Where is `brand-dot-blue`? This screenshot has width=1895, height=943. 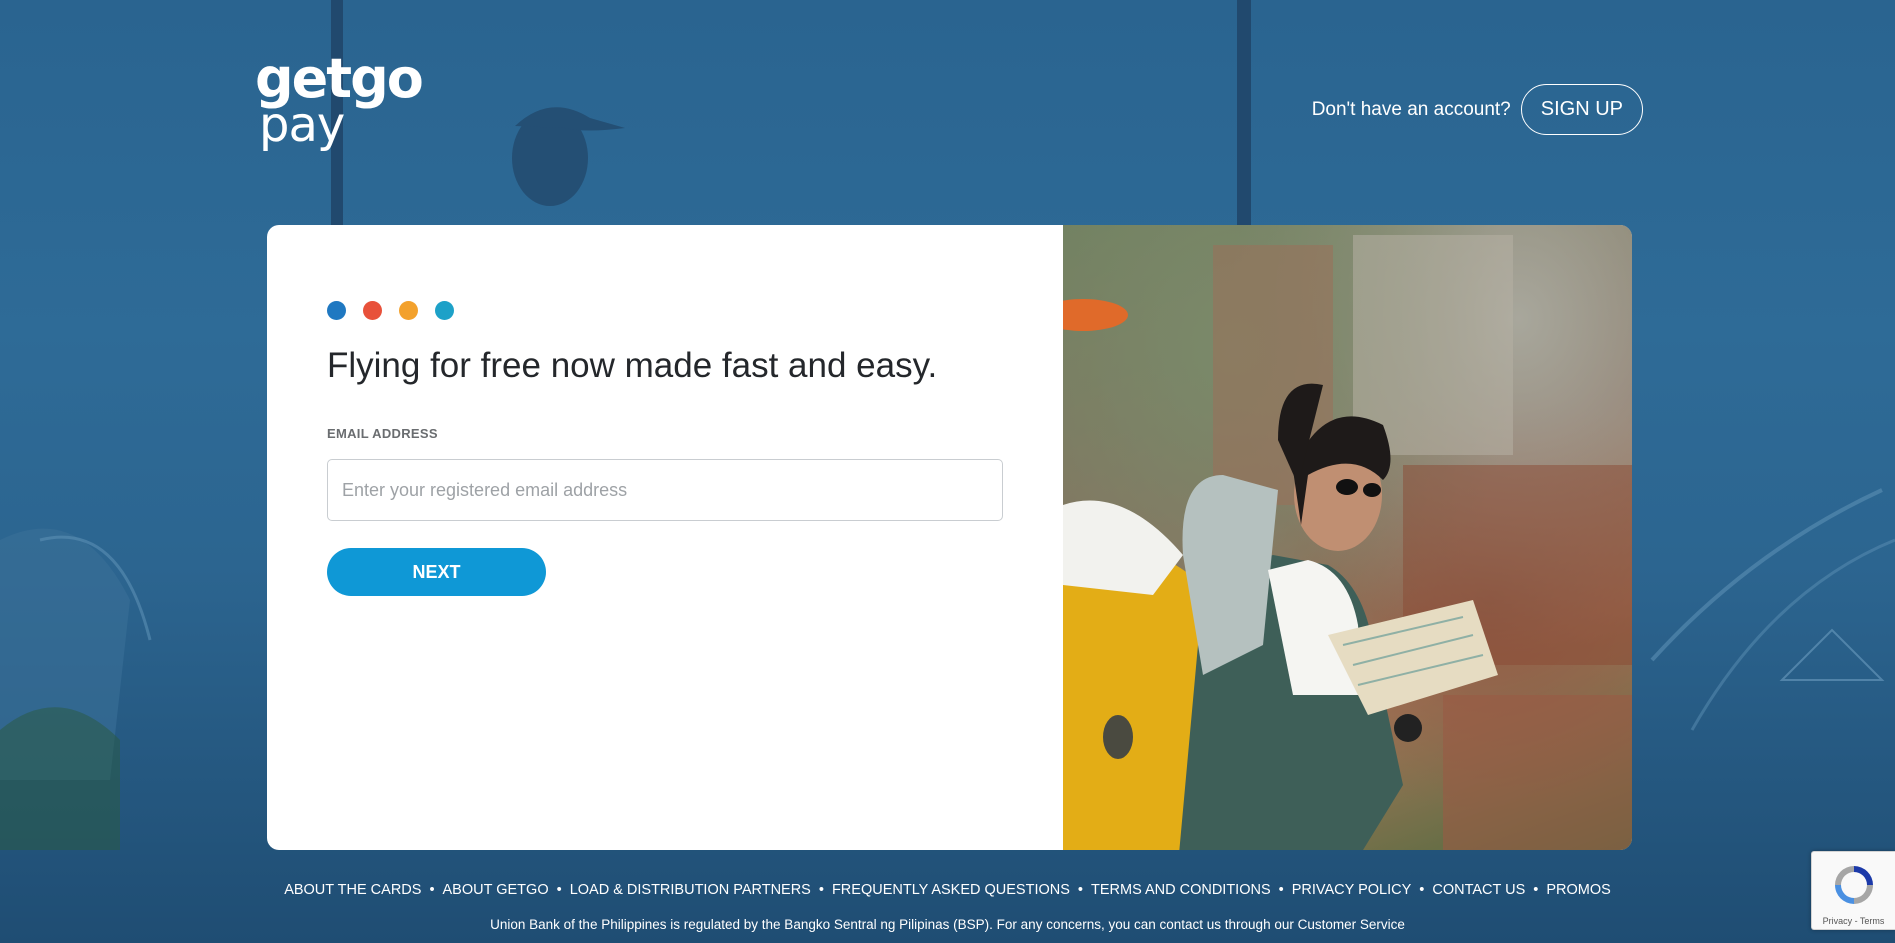 brand-dot-blue is located at coordinates (336, 310).